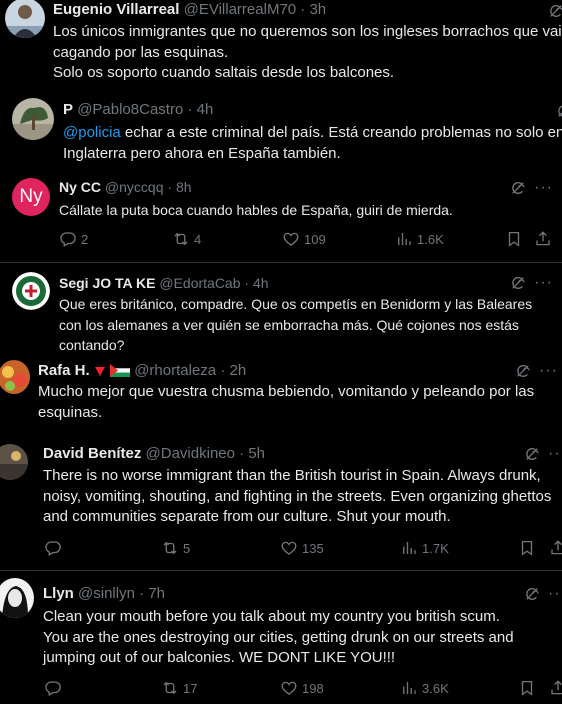  I want to click on author-handle: @EdortaCab, so click(199, 283).